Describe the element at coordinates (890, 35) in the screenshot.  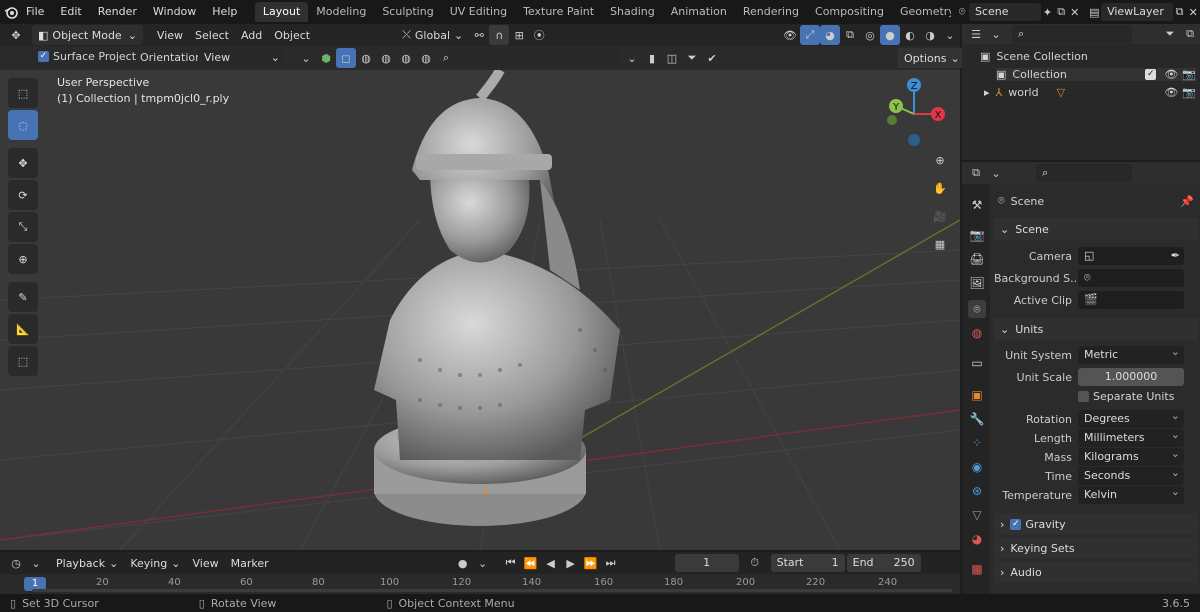
I see `shading-solid-icon: ●` at that location.